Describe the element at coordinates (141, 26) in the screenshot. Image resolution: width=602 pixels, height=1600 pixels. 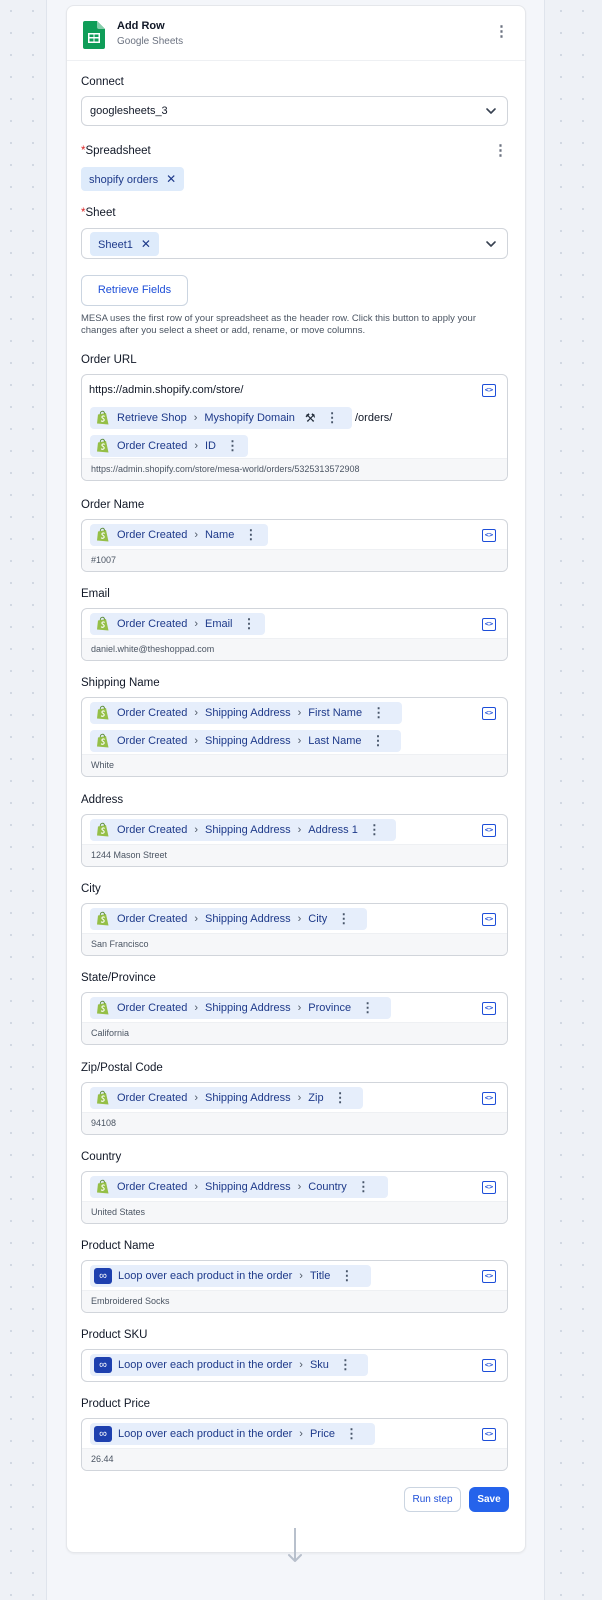
I see `step-title: Add Row` at that location.